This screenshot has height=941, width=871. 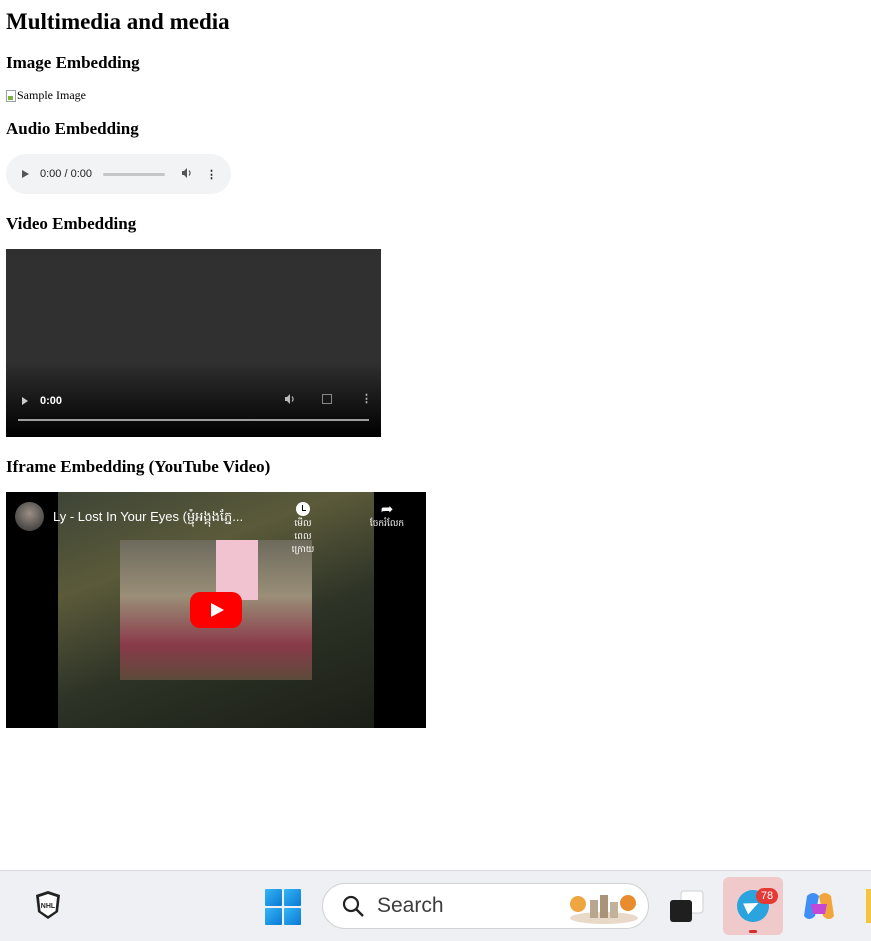 I want to click on fullscreen-icon, so click(x=327, y=399).